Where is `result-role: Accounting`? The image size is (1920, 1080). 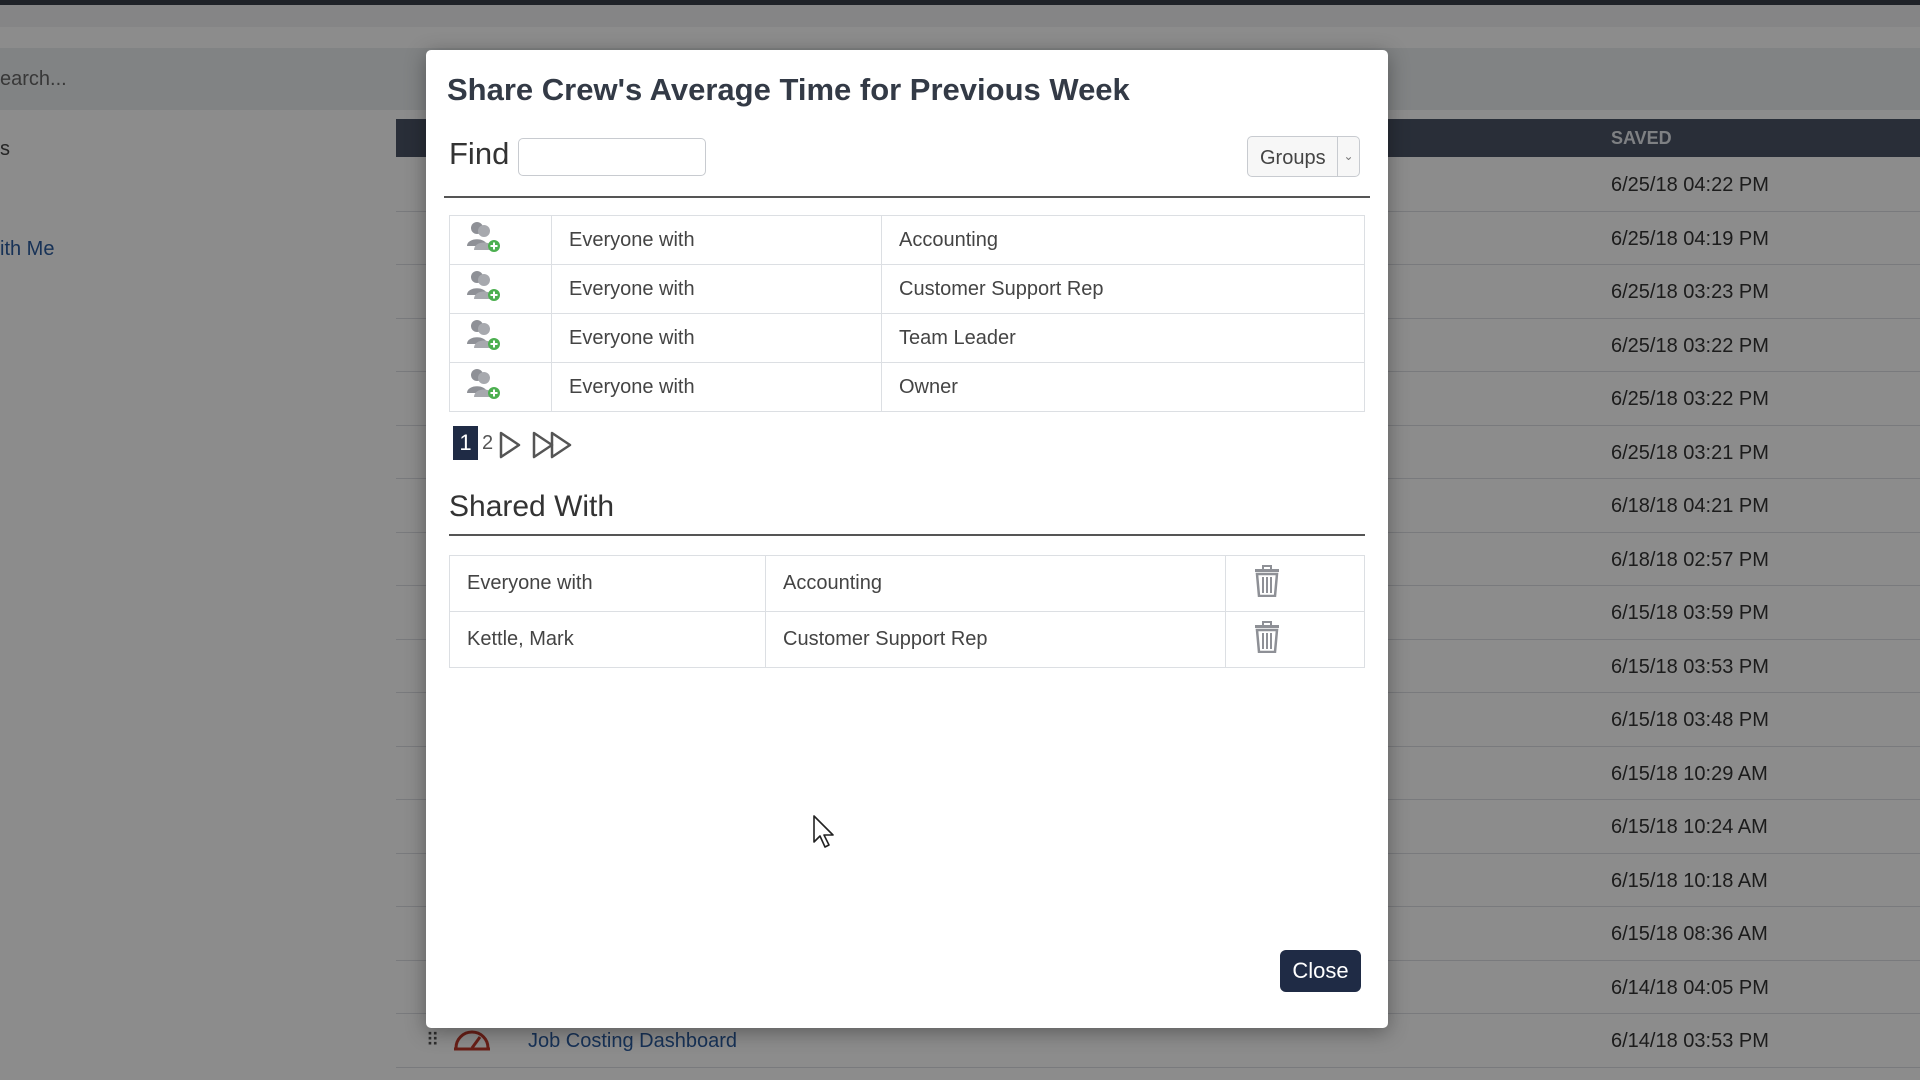
result-role: Accounting is located at coordinates (1123, 240).